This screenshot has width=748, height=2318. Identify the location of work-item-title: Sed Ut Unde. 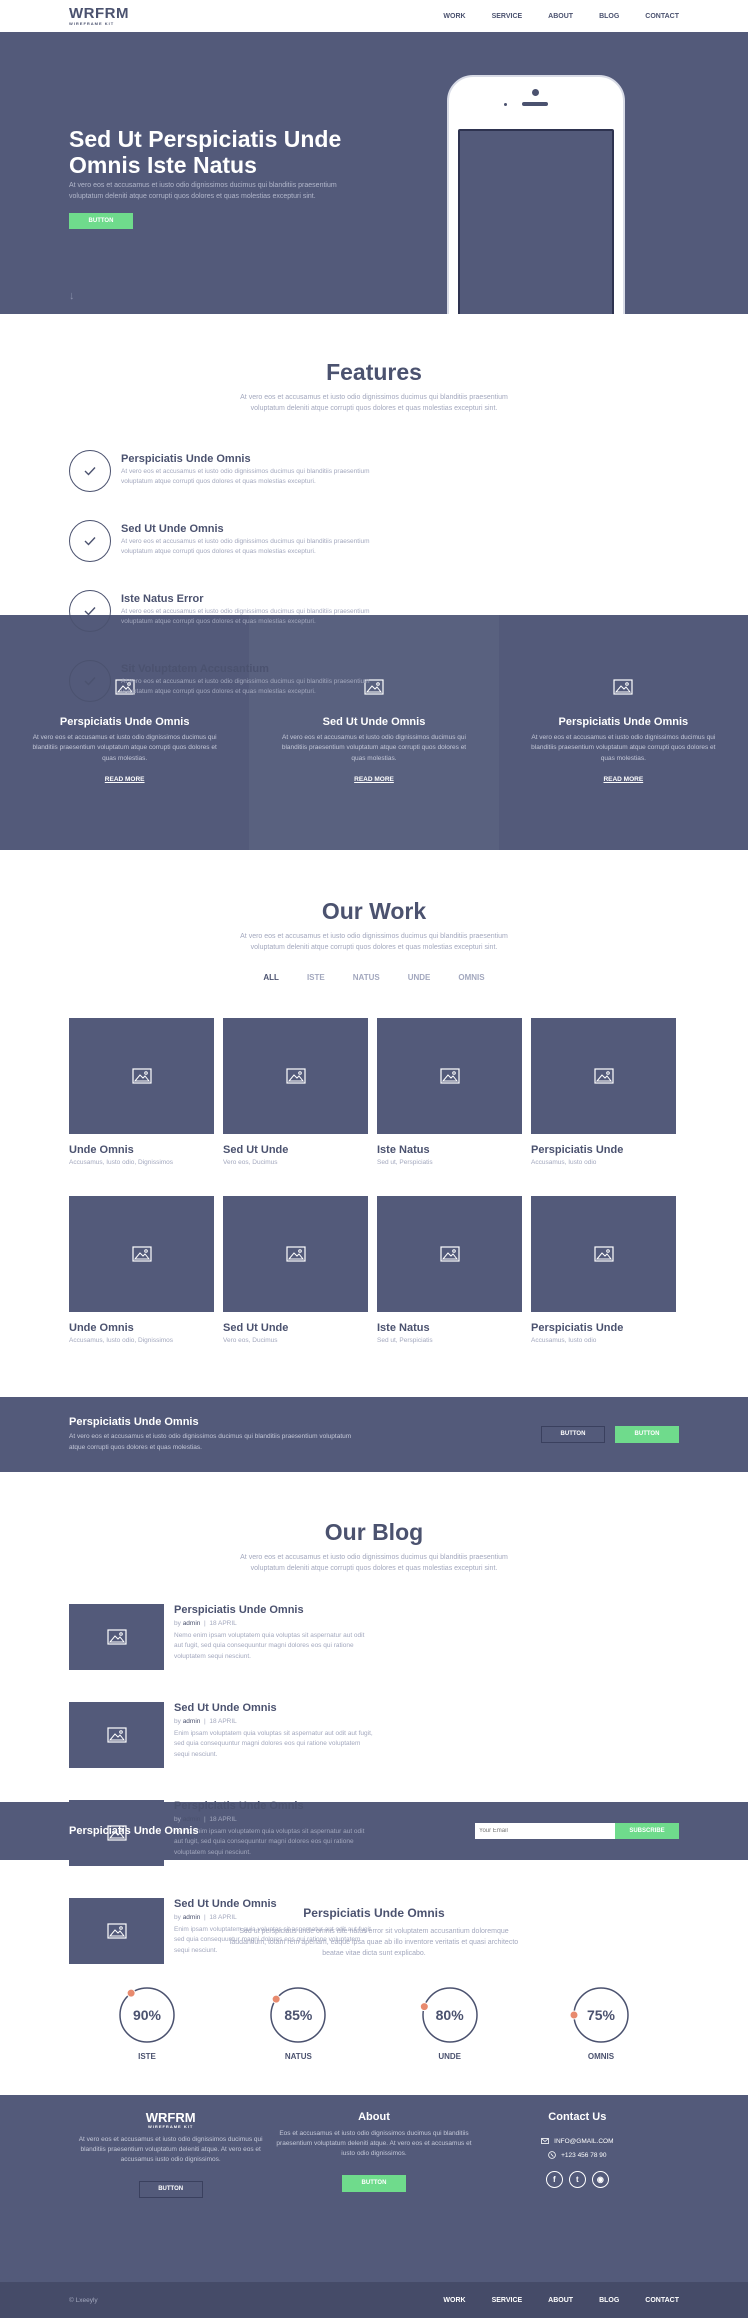
(256, 1150).